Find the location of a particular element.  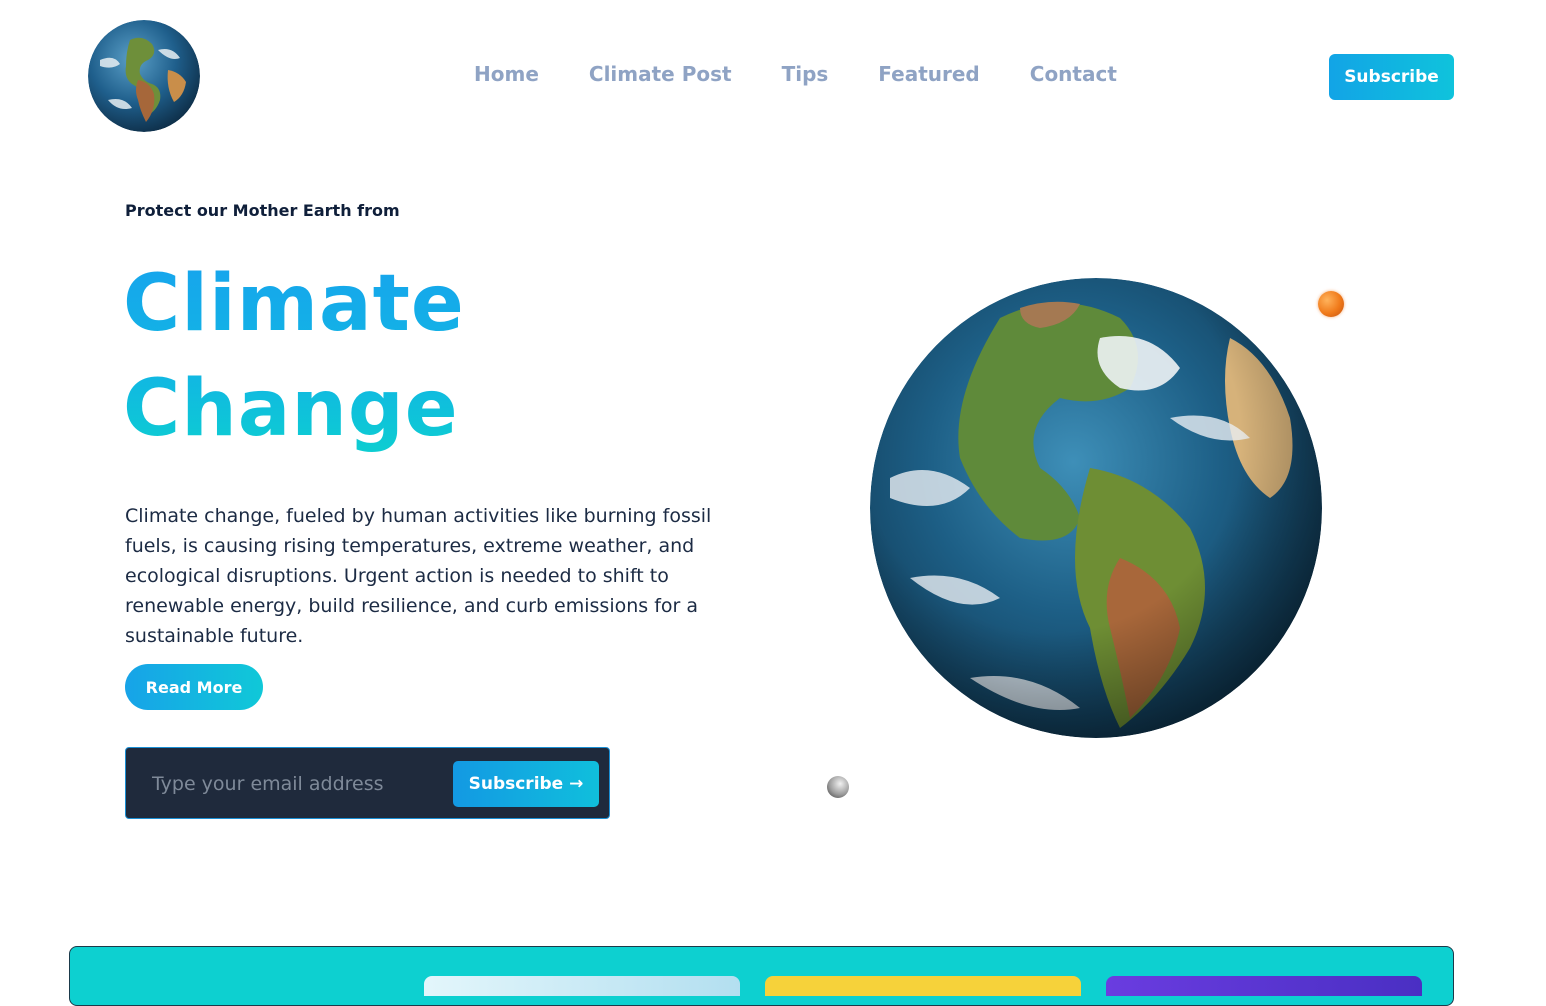

nav-home: Home is located at coordinates (506, 74).